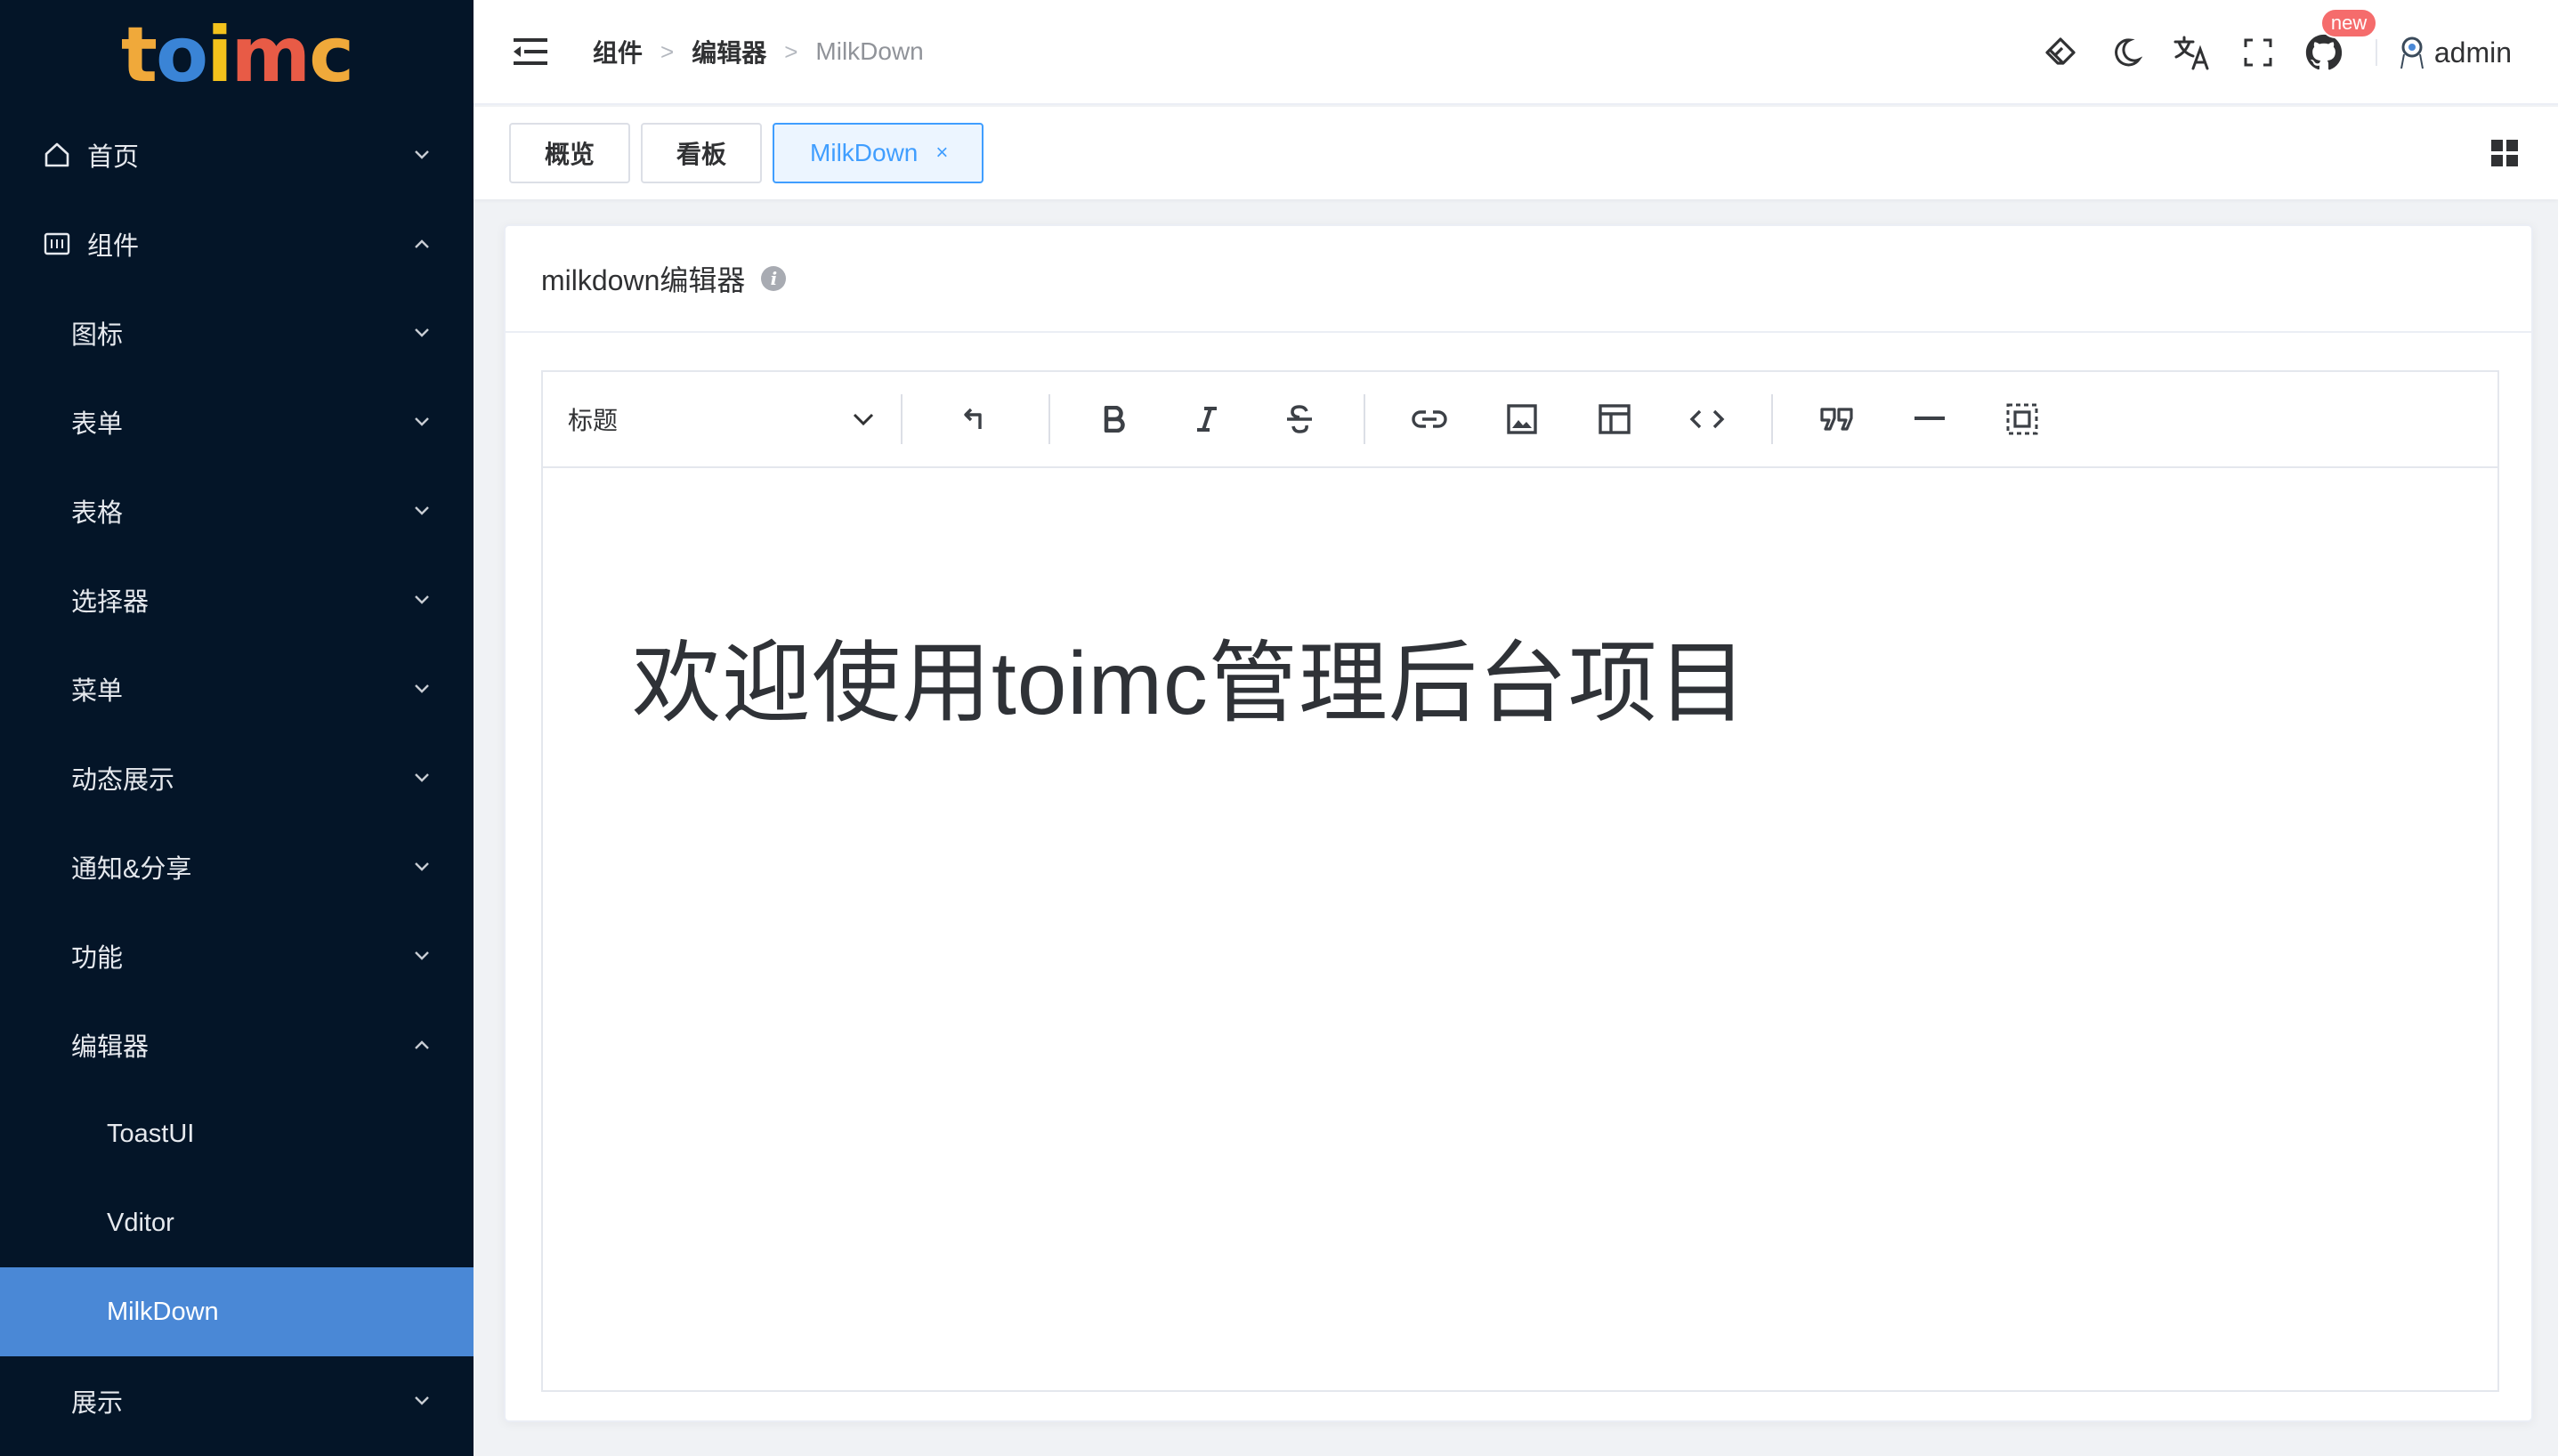 Image resolution: width=2558 pixels, height=1456 pixels. Describe the element at coordinates (864, 152) in the screenshot. I see `tab-label: MilkDown` at that location.